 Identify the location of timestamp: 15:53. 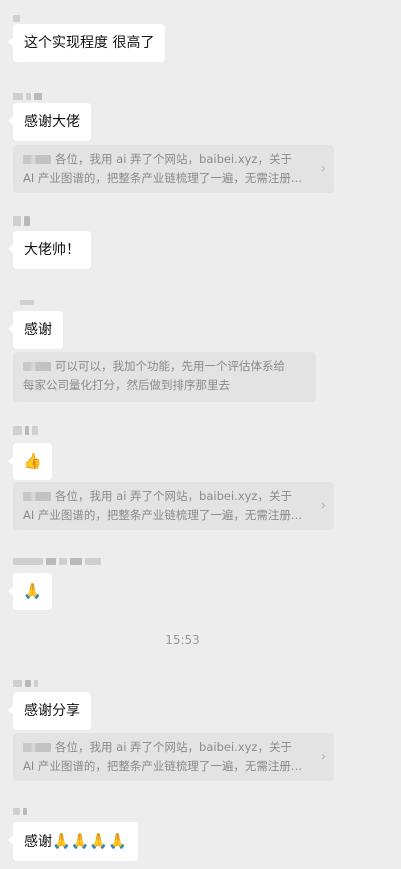
(182, 640).